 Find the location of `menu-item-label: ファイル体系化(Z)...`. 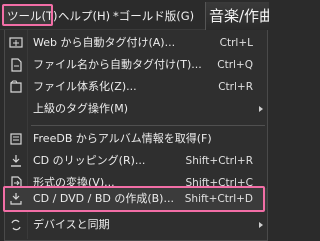

menu-item-label: ファイル体系化(Z)... is located at coordinates (85, 86).